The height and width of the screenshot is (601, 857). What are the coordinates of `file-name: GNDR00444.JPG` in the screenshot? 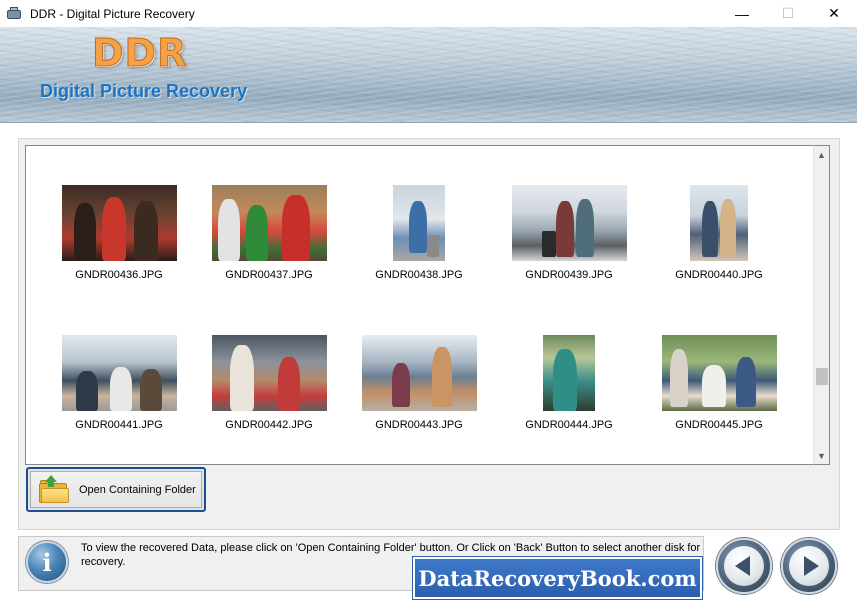 It's located at (569, 425).